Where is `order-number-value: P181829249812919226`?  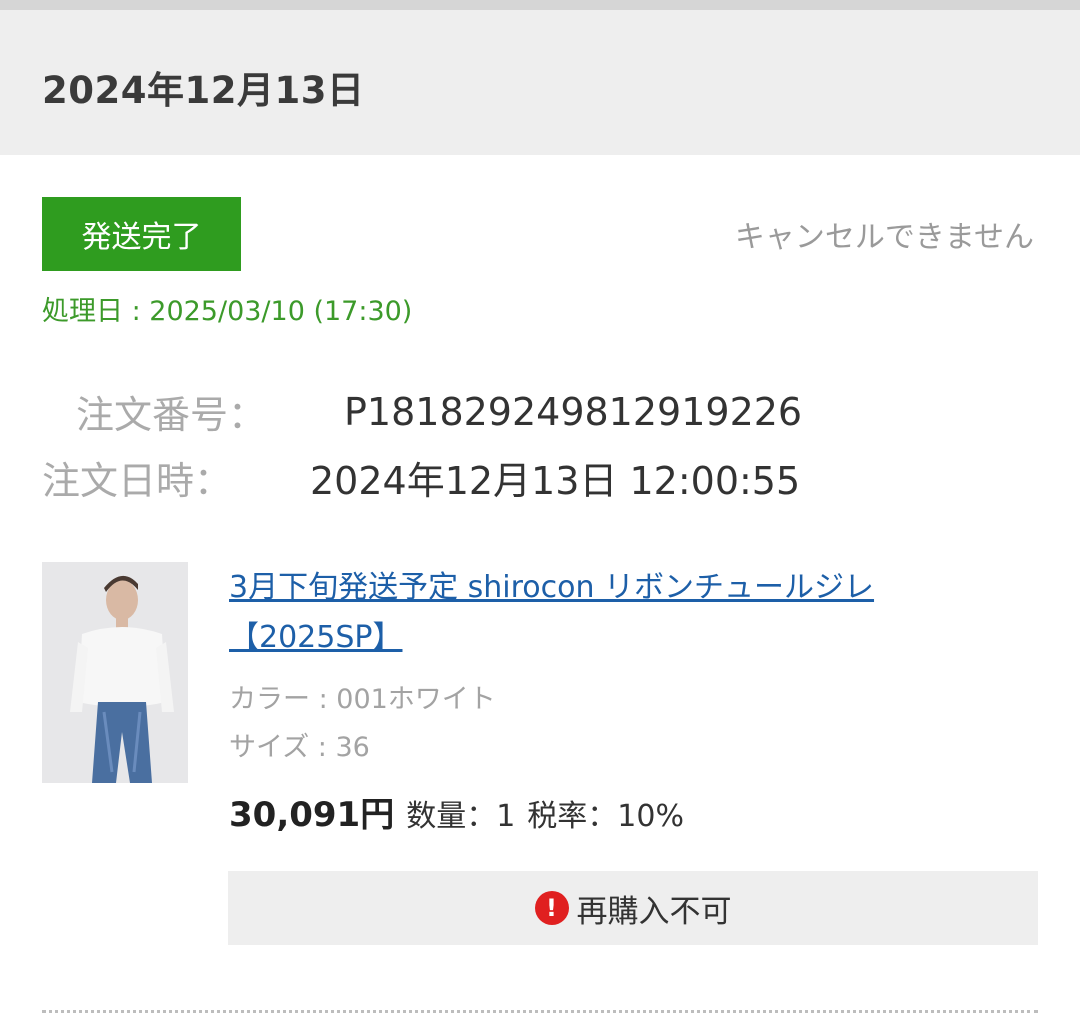 order-number-value: P181829249812919226 is located at coordinates (573, 411).